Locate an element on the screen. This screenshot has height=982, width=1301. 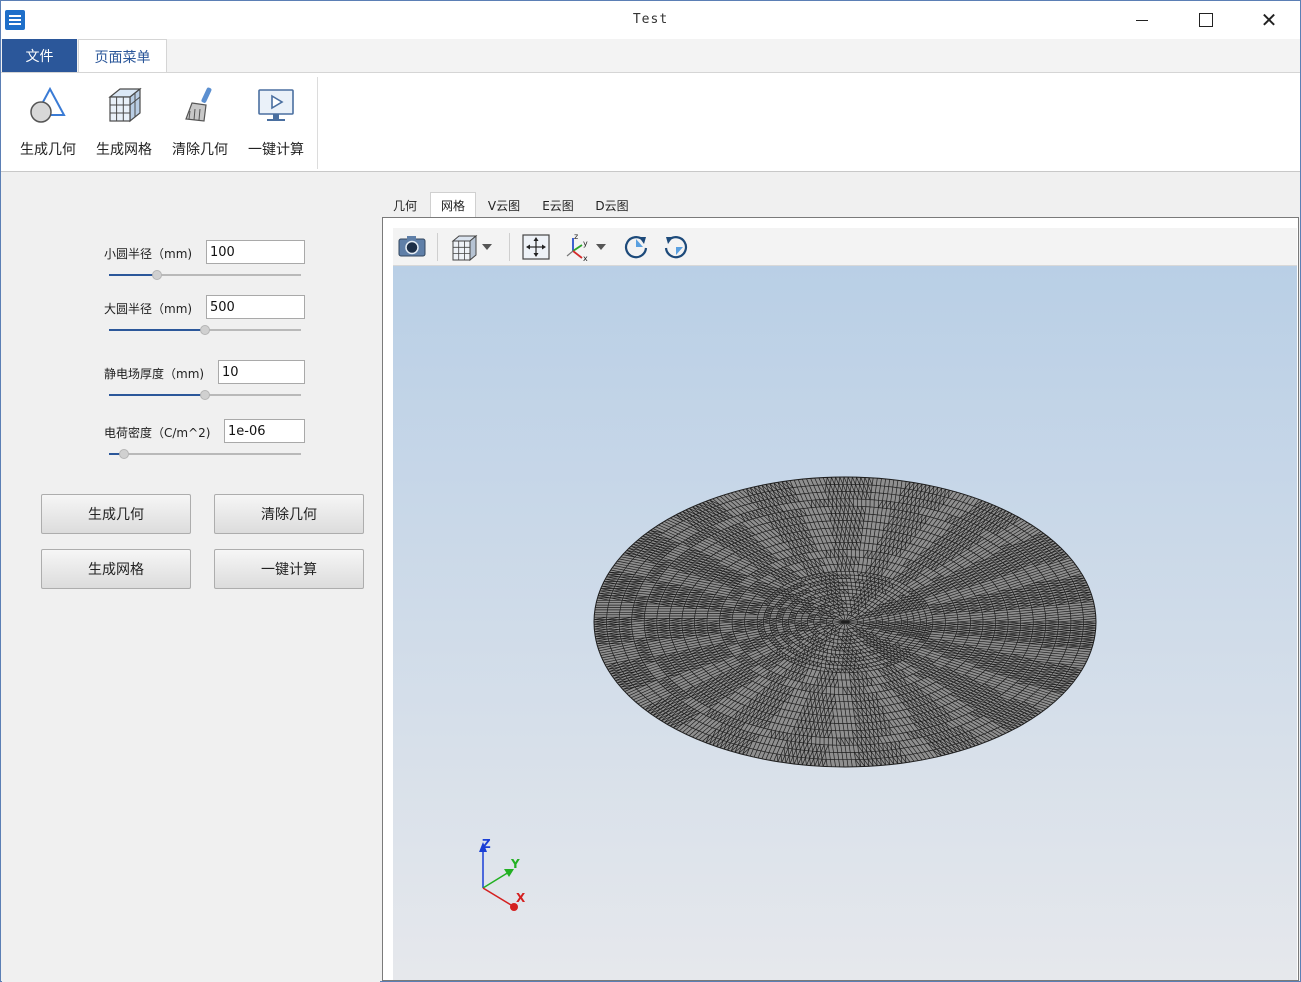
view-toolbar: z y x is located at coordinates (845, 247).